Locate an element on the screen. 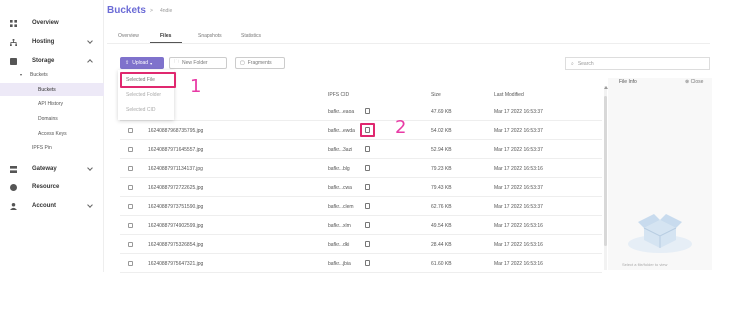  chevron-up-icon is located at coordinates (90, 62).